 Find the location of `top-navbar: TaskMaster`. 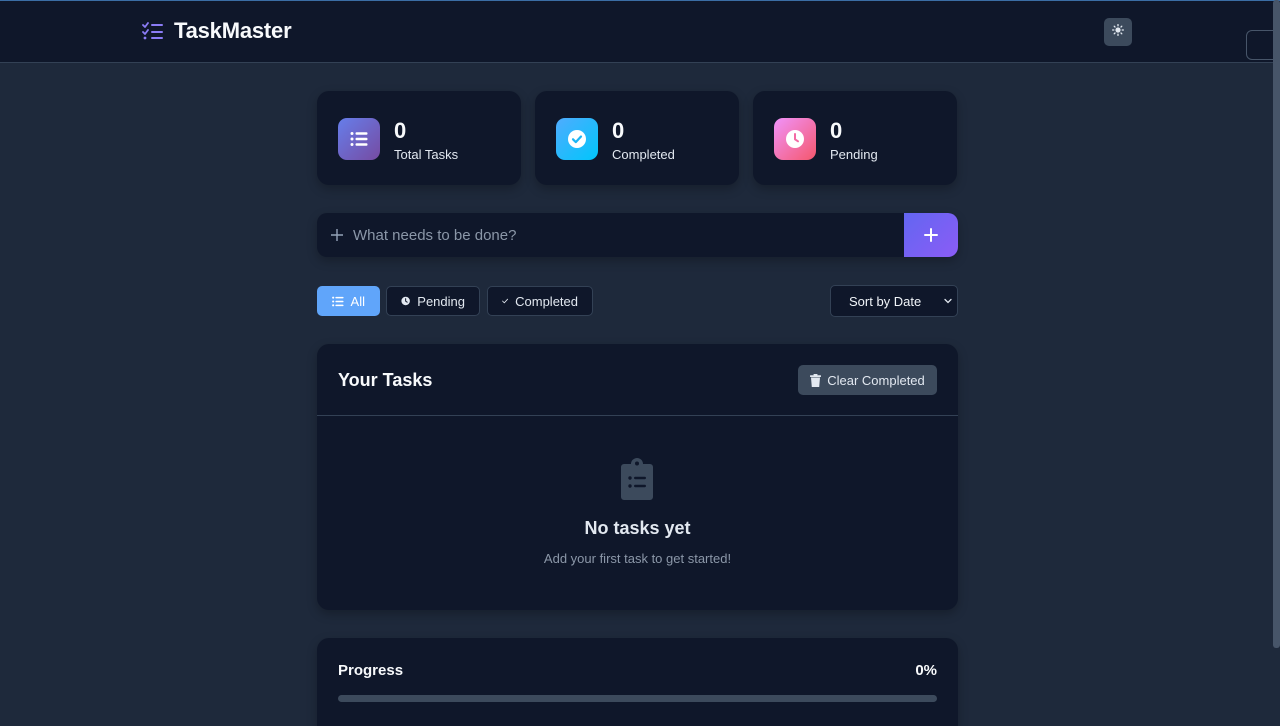

top-navbar: TaskMaster is located at coordinates (640, 31).